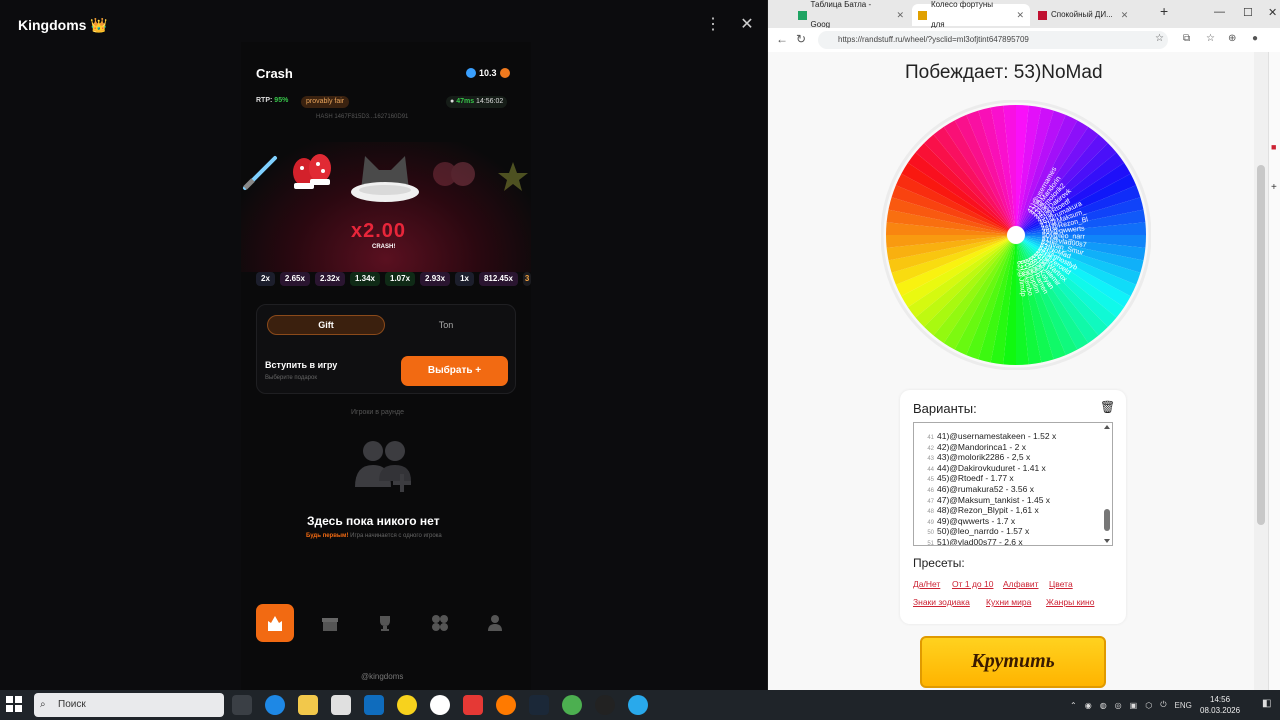 The image size is (1280, 720). Describe the element at coordinates (1107, 484) in the screenshot. I see `textarea-scrollbar` at that location.